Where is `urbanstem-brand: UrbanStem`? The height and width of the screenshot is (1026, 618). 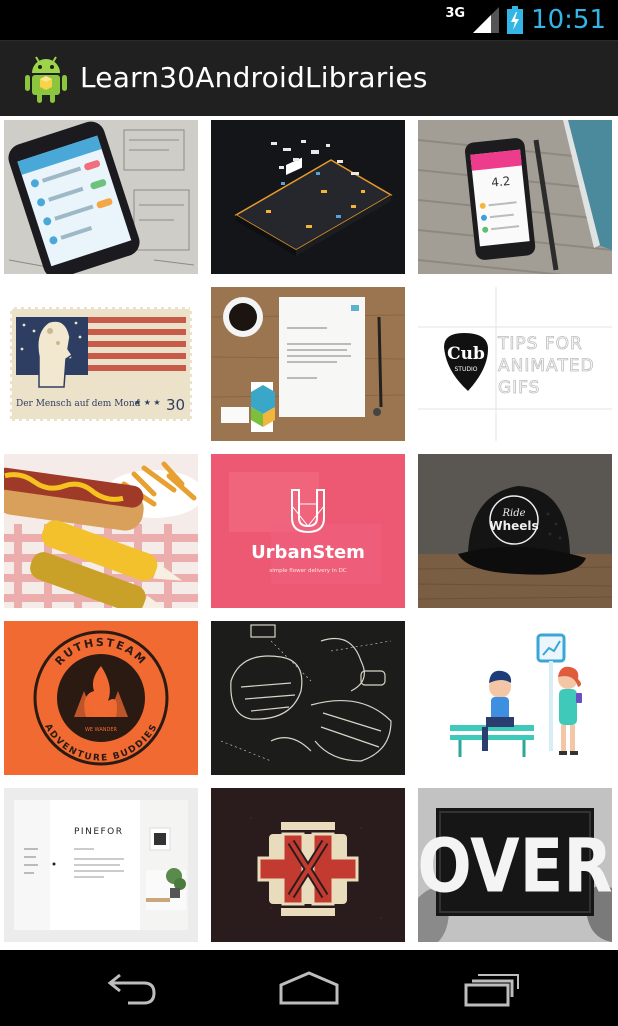 urbanstem-brand: UrbanStem is located at coordinates (308, 552).